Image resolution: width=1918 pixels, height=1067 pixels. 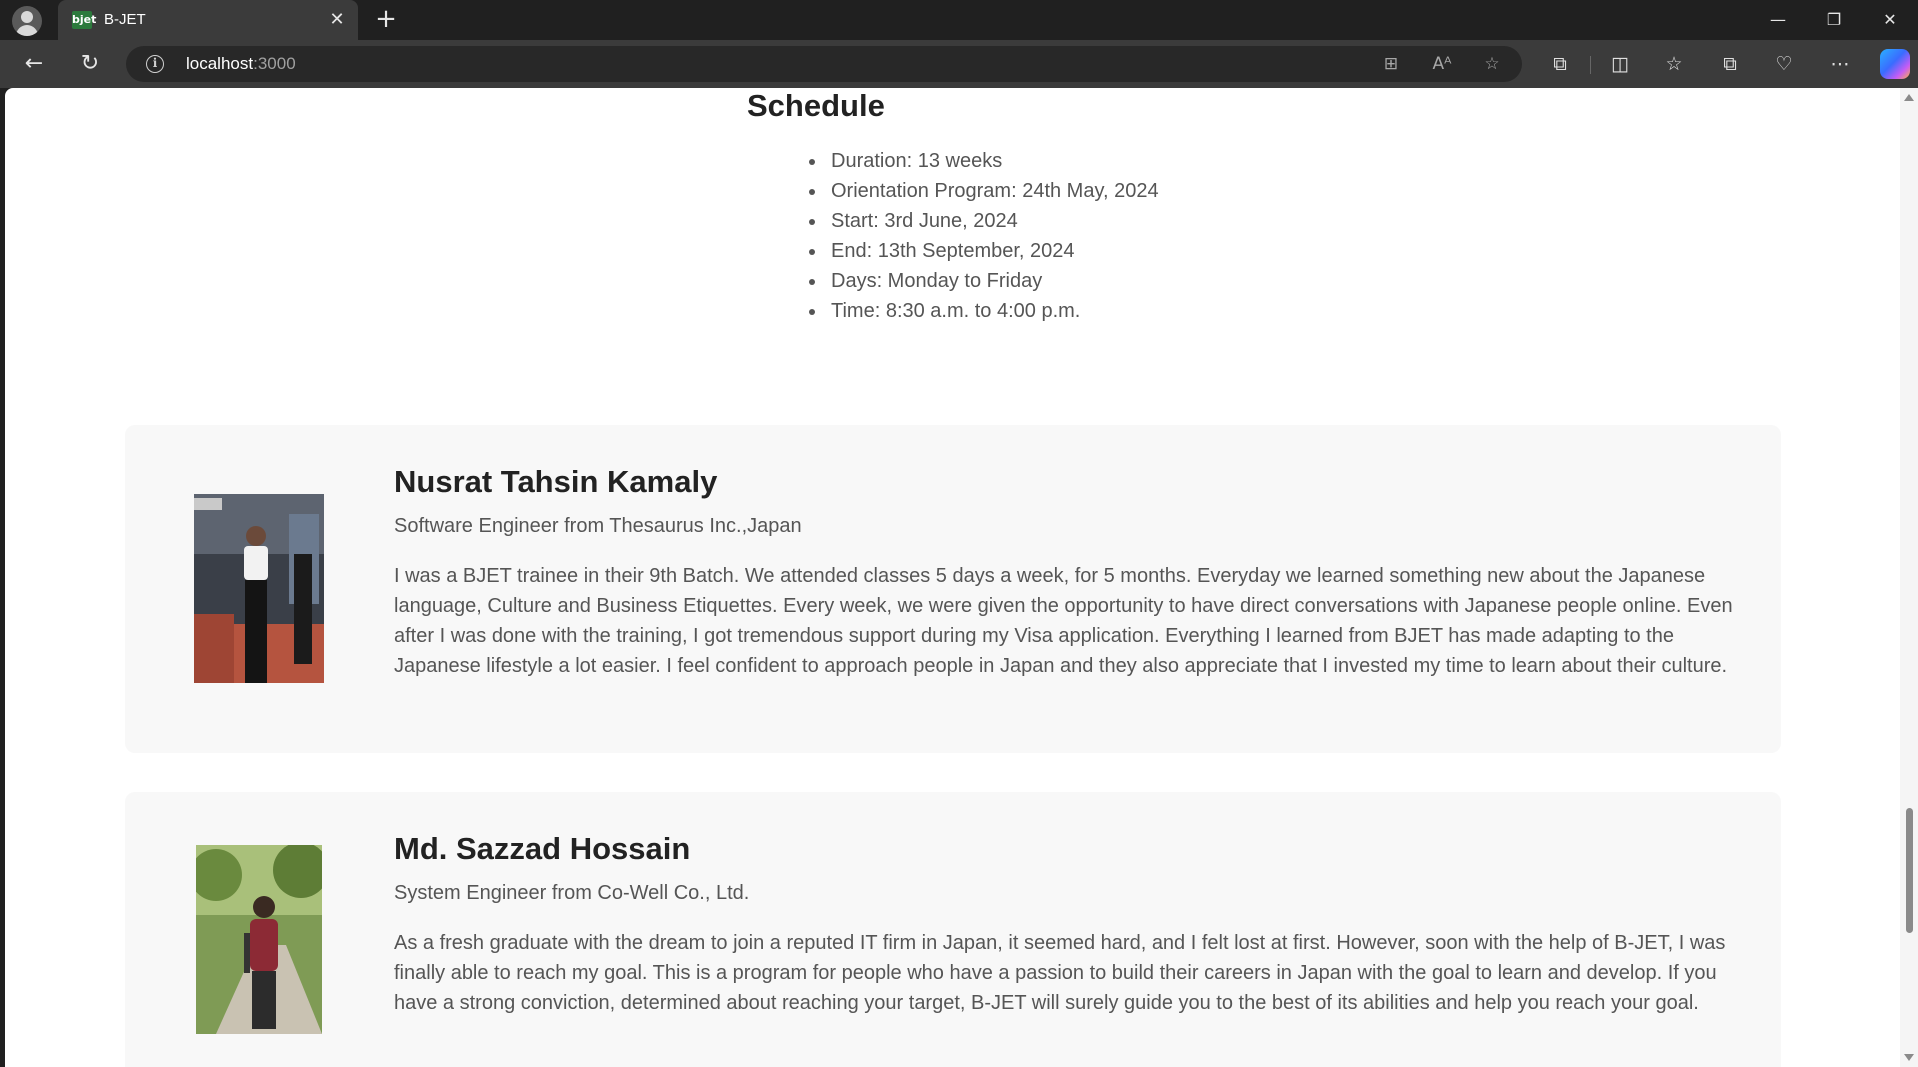 I want to click on star-icon: ☆, so click(x=1492, y=64).